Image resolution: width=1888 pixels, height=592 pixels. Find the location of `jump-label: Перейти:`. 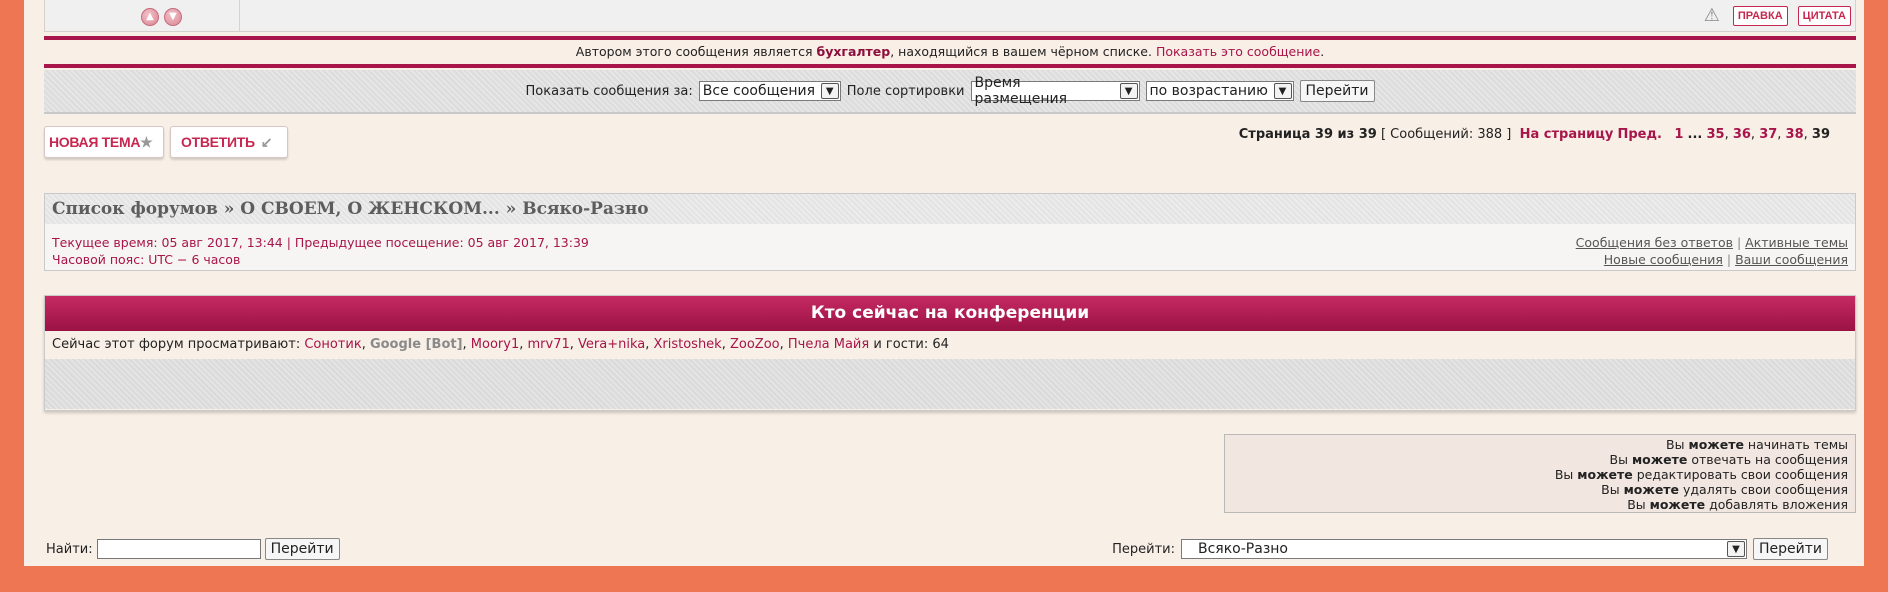

jump-label: Перейти: is located at coordinates (1143, 549).